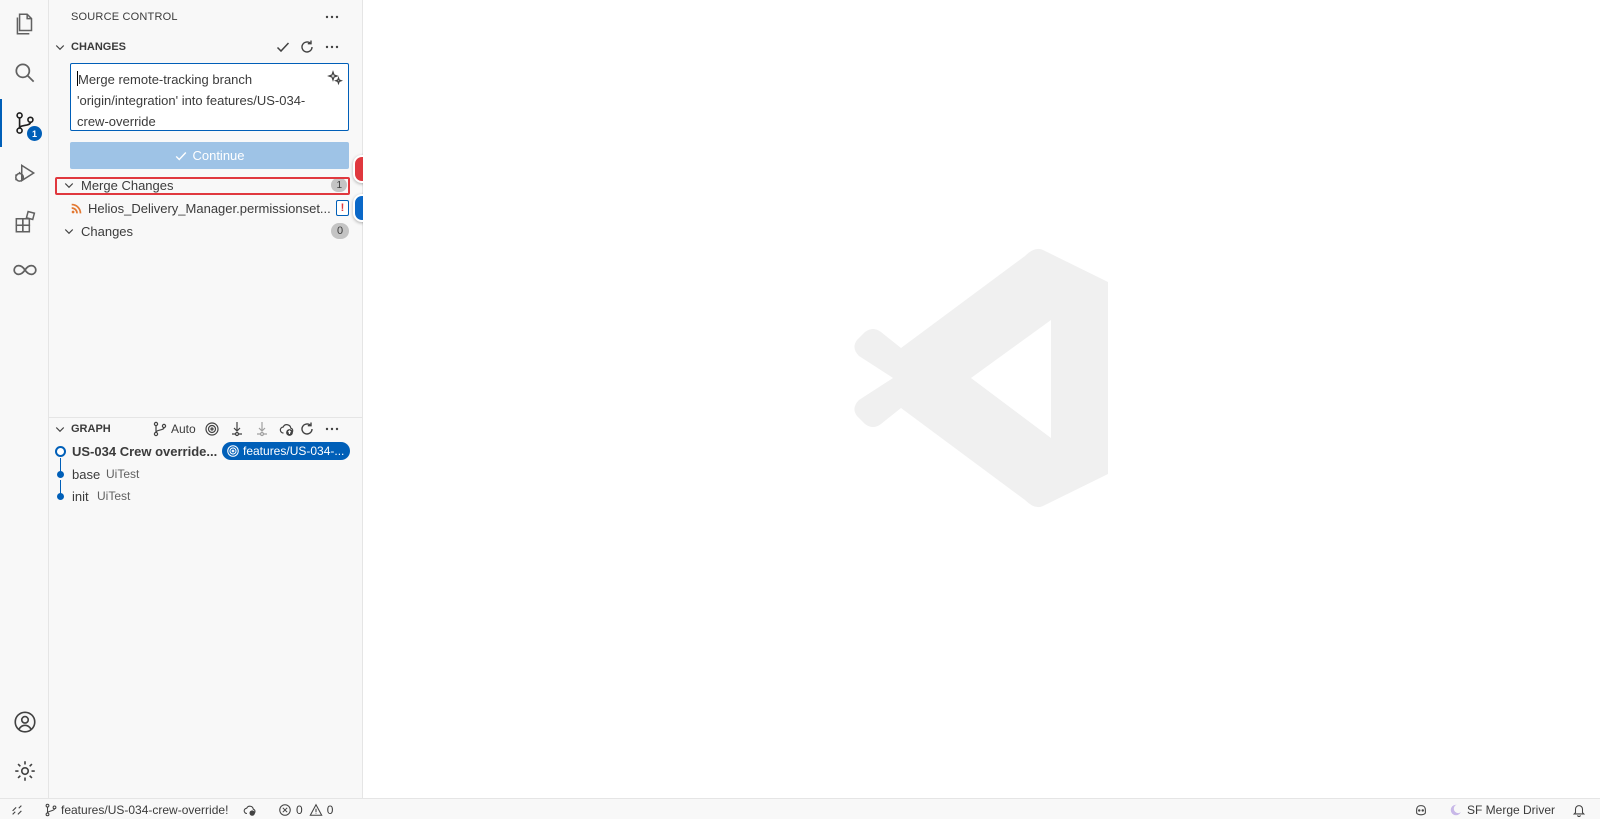 This screenshot has width=1600, height=819. I want to click on remote-icon, so click(17, 809).